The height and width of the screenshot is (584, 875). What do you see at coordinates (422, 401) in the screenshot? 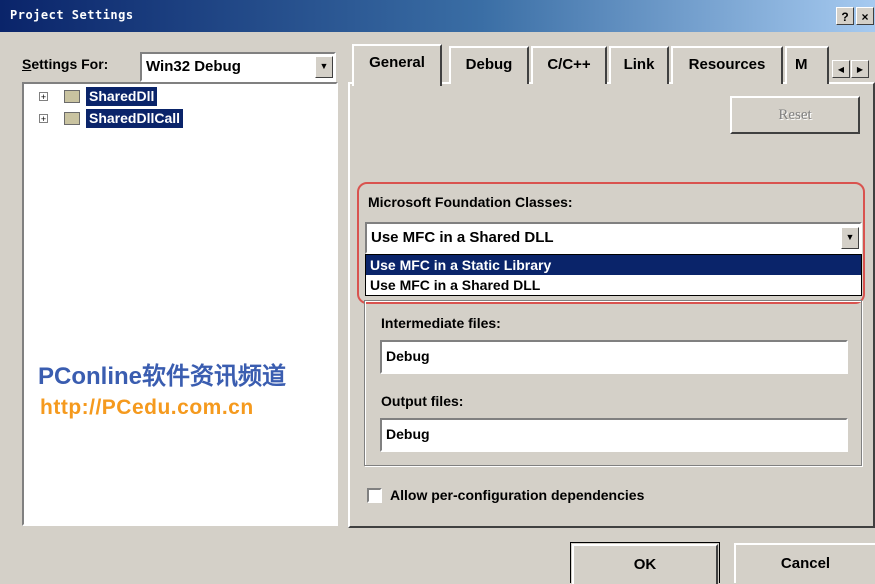
I see `output-files-label: Output files:` at bounding box center [422, 401].